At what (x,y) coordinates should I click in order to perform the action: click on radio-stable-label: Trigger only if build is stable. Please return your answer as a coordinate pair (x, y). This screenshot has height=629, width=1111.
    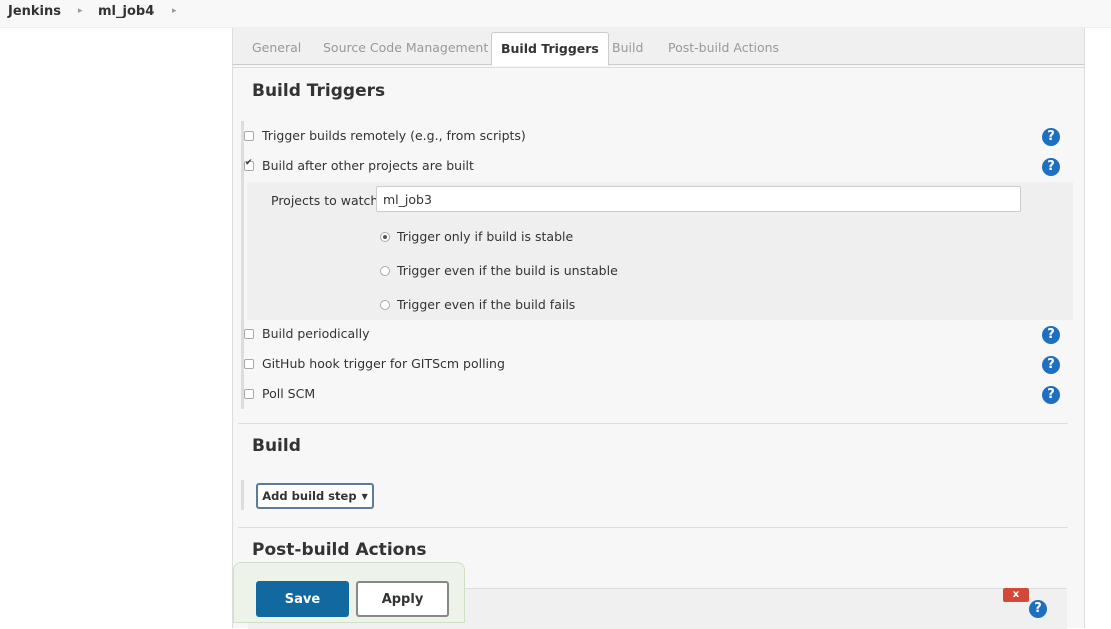
    Looking at the image, I should click on (485, 236).